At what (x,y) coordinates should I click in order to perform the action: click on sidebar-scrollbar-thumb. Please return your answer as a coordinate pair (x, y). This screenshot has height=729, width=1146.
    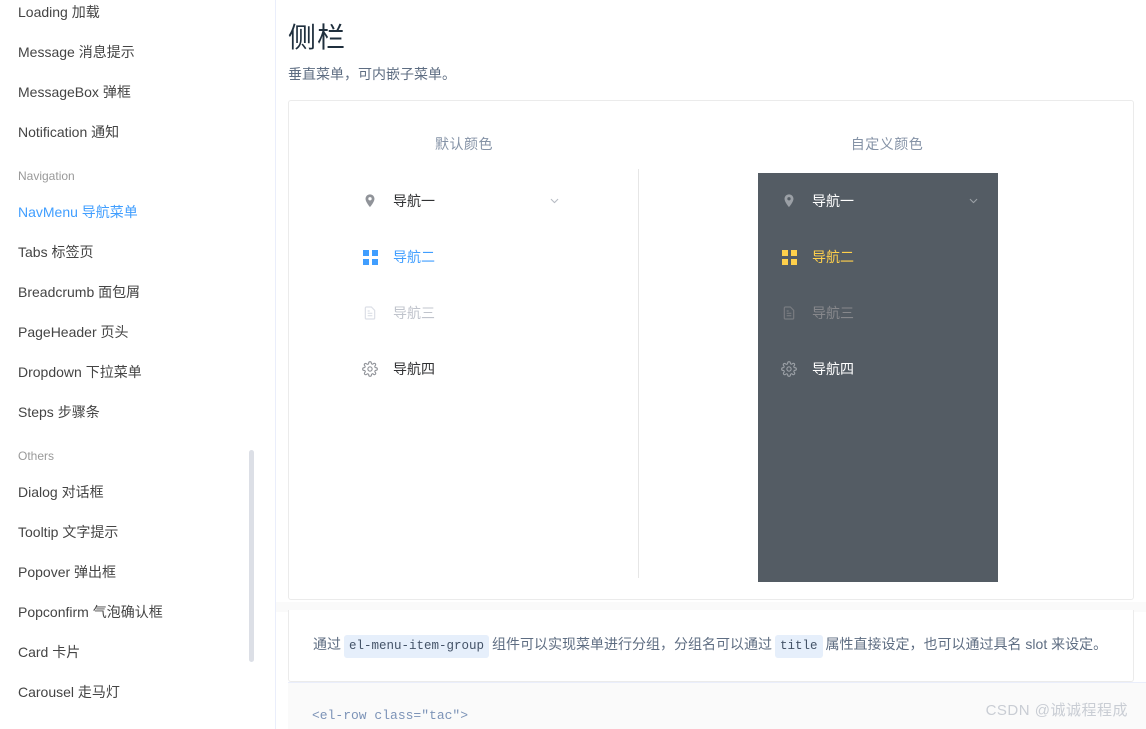
    Looking at the image, I should click on (251, 556).